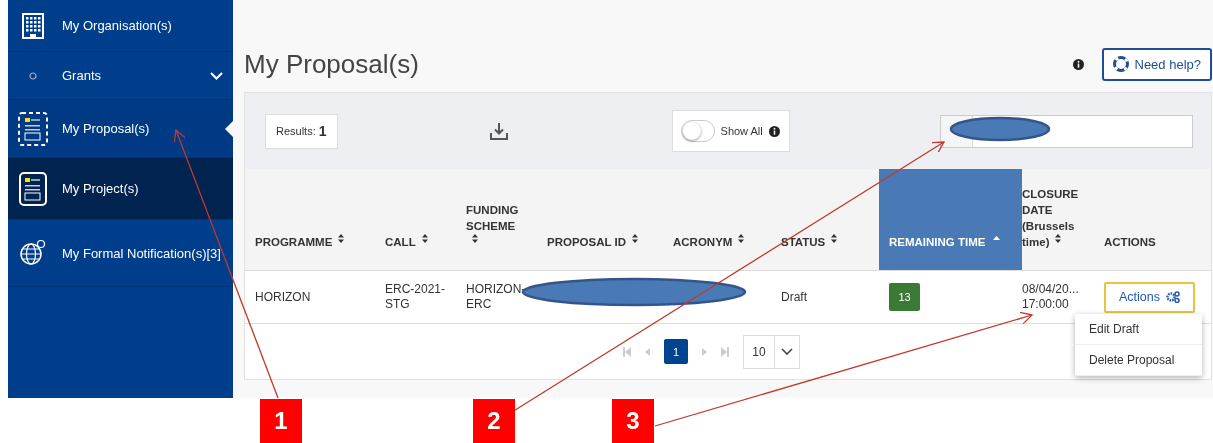 This screenshot has width=1213, height=443. What do you see at coordinates (830, 219) in the screenshot?
I see `column-header: STATUS` at bounding box center [830, 219].